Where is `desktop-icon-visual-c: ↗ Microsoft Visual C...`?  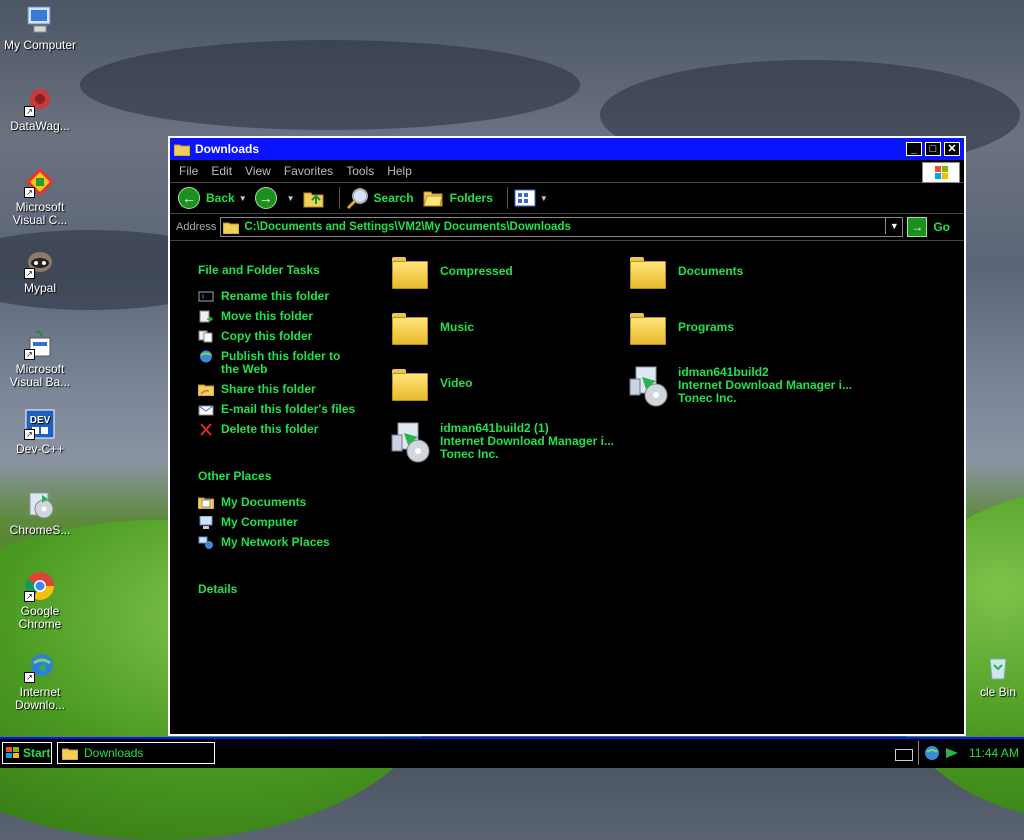 desktop-icon-visual-c: ↗ Microsoft Visual C... is located at coordinates (40, 196).